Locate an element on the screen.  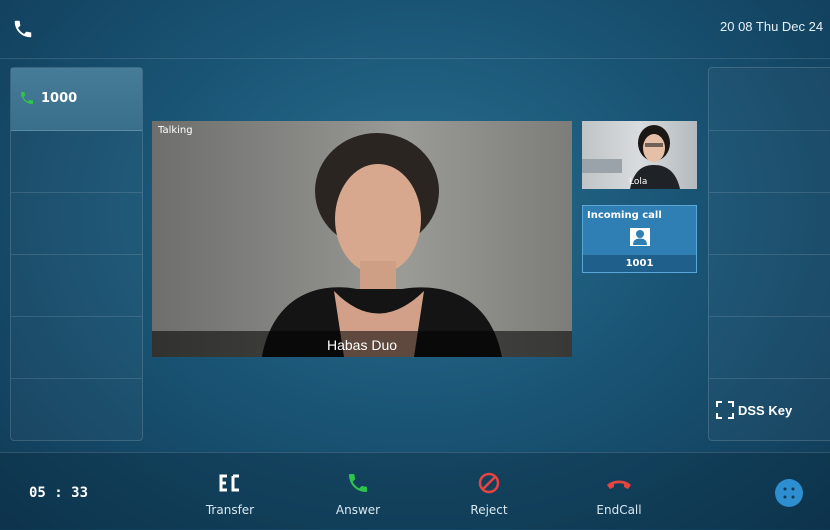
status-bar: 20 08 Thu Dec 24 is located at coordinates (415, 29).